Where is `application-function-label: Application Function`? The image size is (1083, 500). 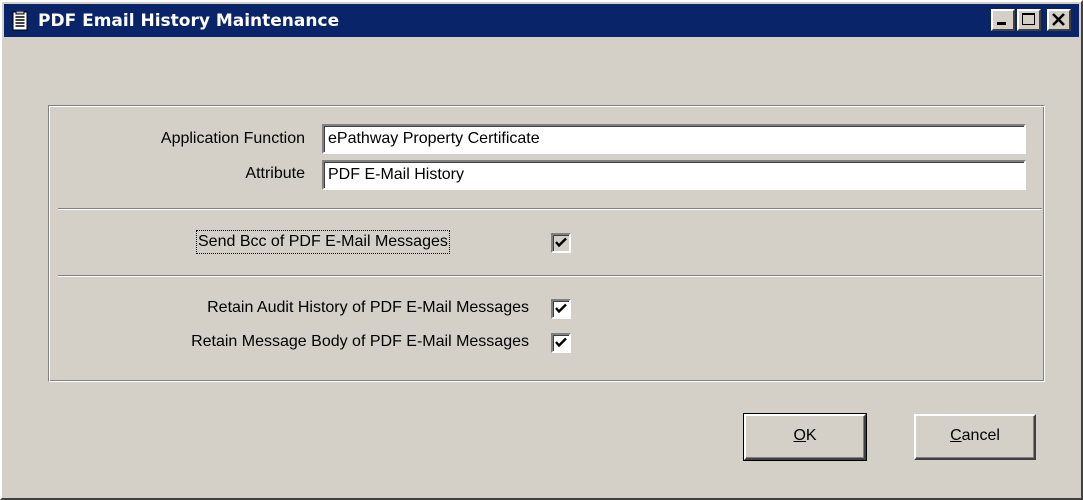 application-function-label: Application Function is located at coordinates (232, 138).